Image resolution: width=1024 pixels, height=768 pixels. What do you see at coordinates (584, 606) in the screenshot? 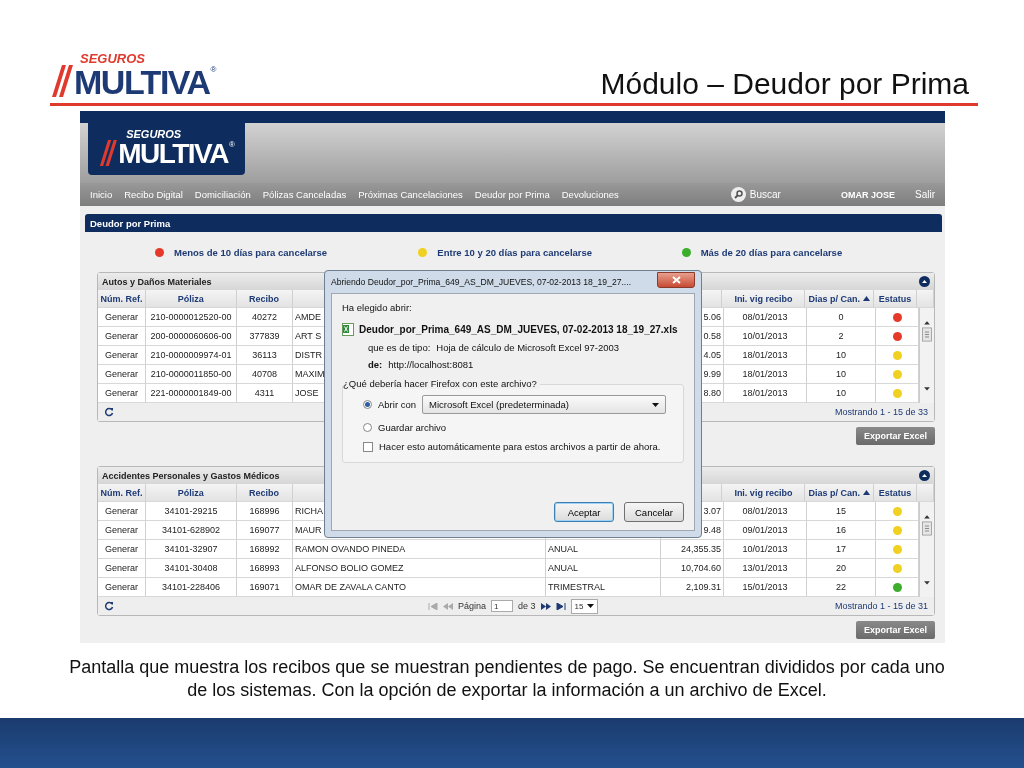
I see `page-size-select: 15` at bounding box center [584, 606].